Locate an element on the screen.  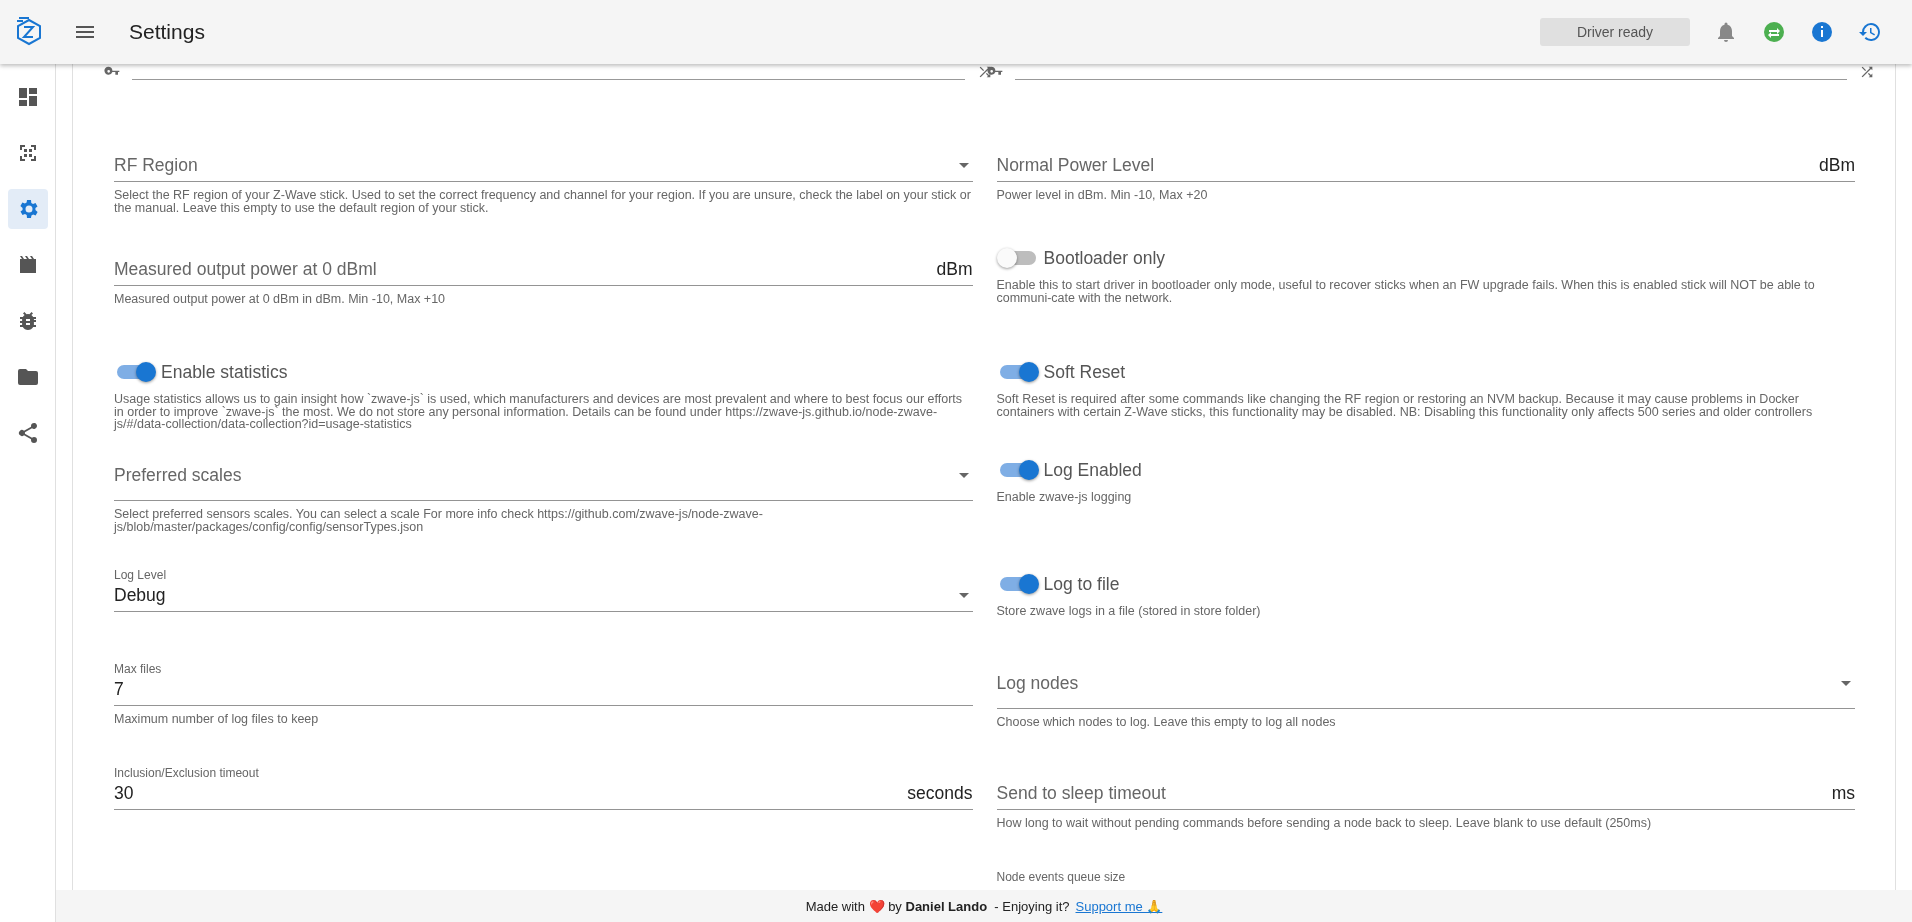
page-title: Settings is located at coordinates (167, 32).